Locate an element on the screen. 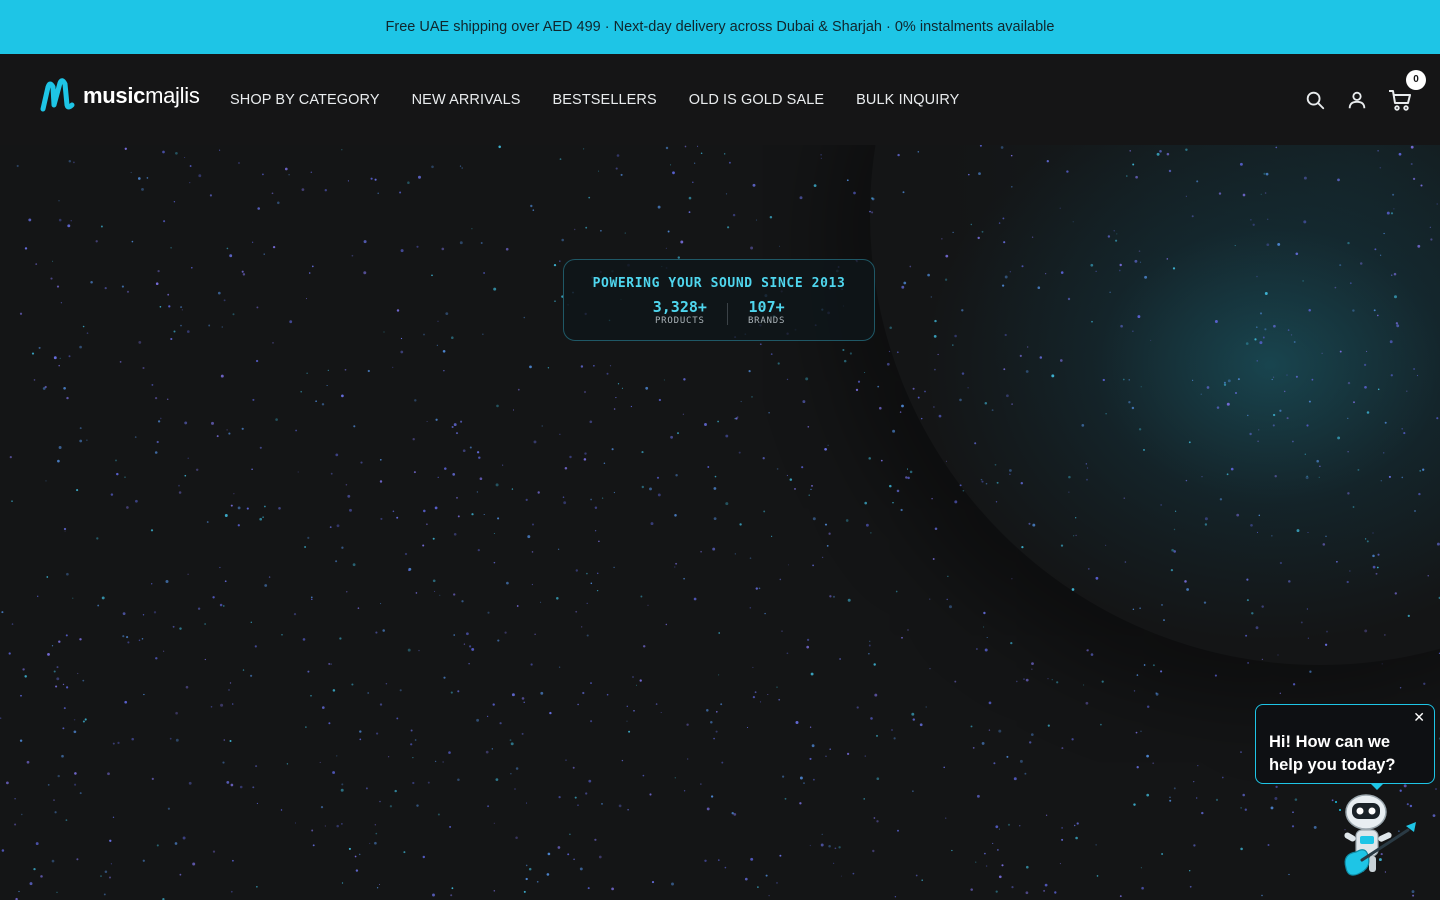 This screenshot has height=900, width=1440. search-icon is located at coordinates (1315, 100).